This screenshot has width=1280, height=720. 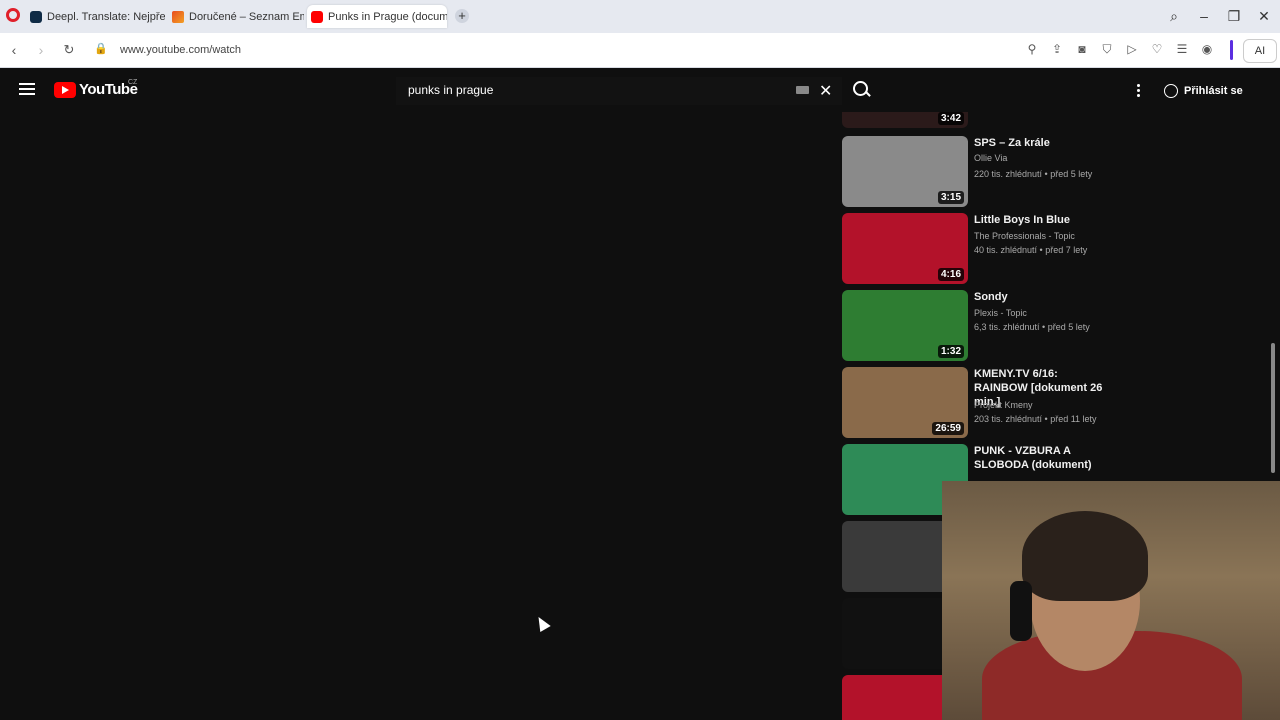 I want to click on share-icon: ⇪, so click(x=1057, y=49).